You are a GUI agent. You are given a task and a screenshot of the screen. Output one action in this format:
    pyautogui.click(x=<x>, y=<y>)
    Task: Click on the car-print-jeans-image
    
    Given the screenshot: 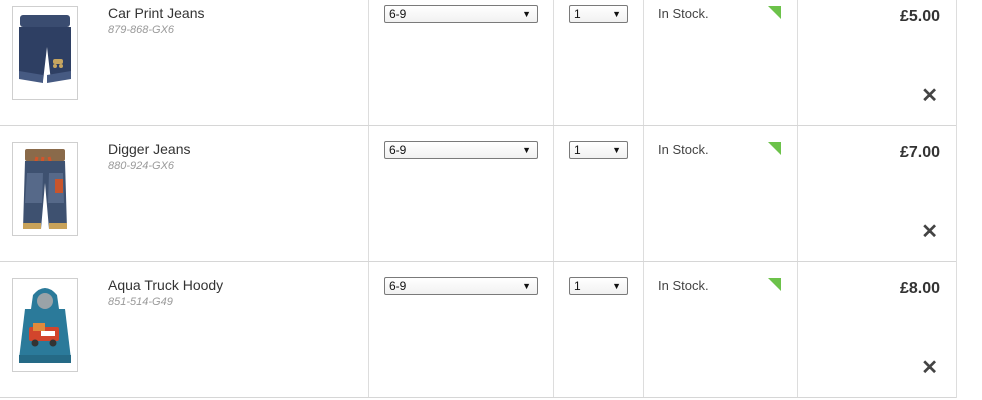 What is the action you would take?
    pyautogui.click(x=45, y=53)
    